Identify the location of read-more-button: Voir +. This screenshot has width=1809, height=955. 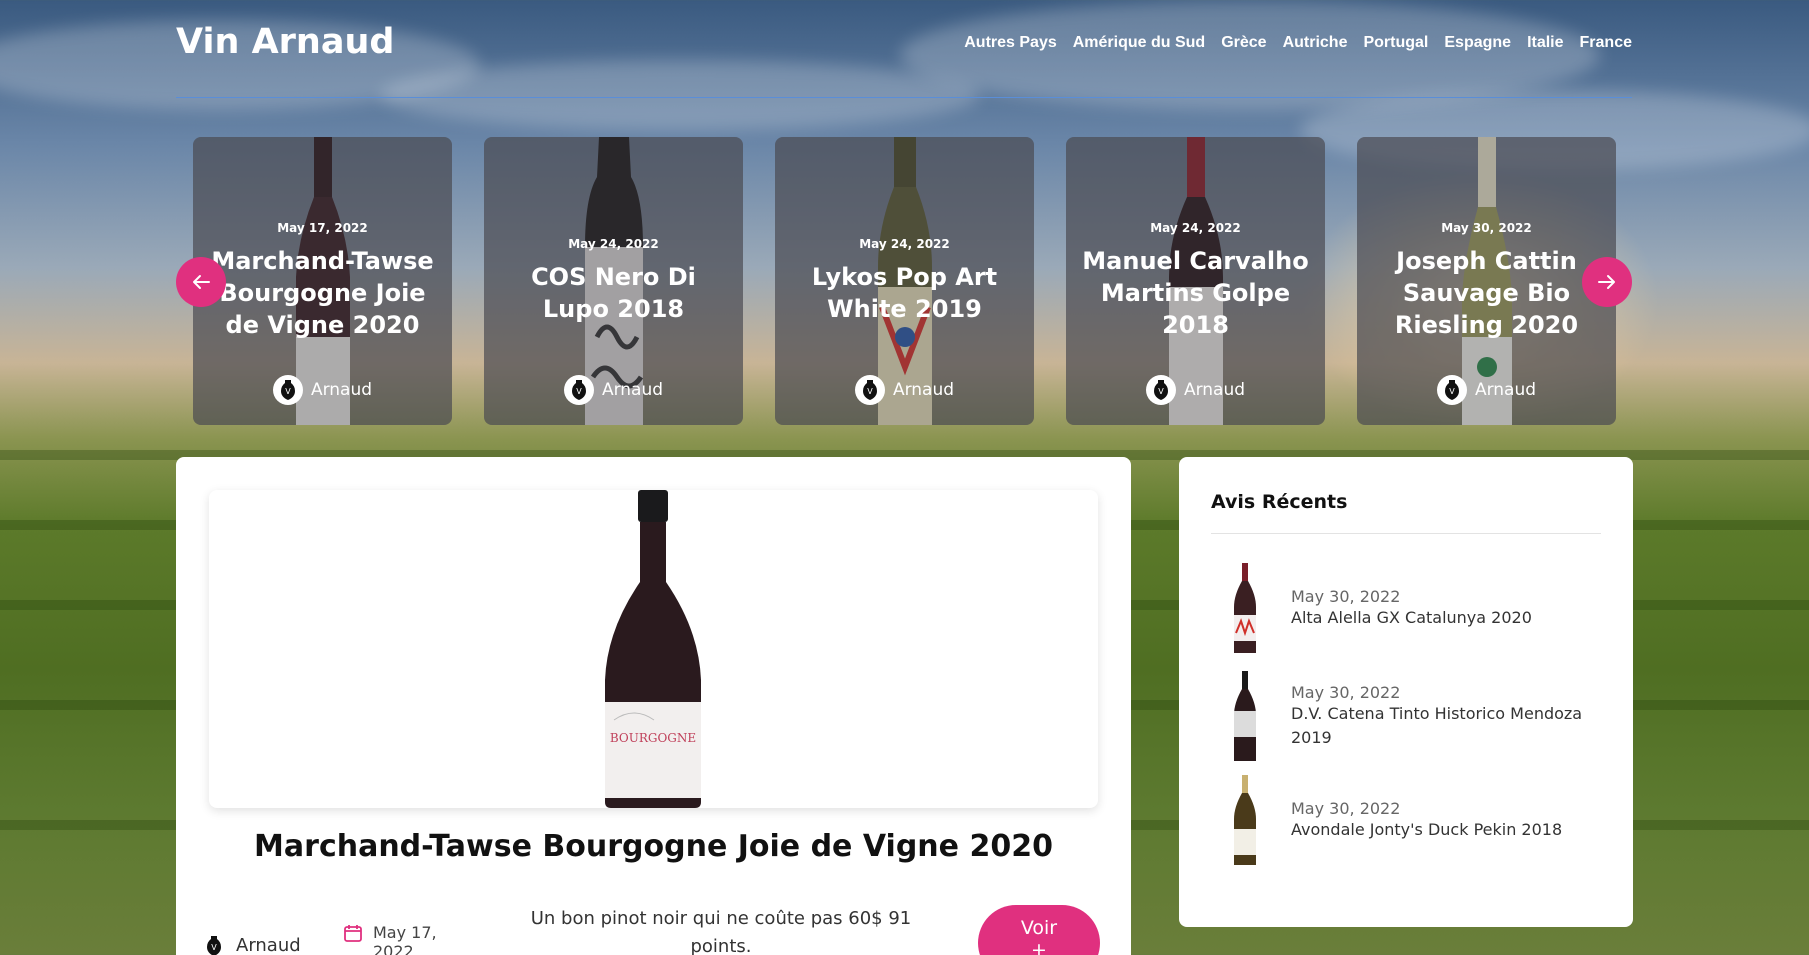
(1039, 930).